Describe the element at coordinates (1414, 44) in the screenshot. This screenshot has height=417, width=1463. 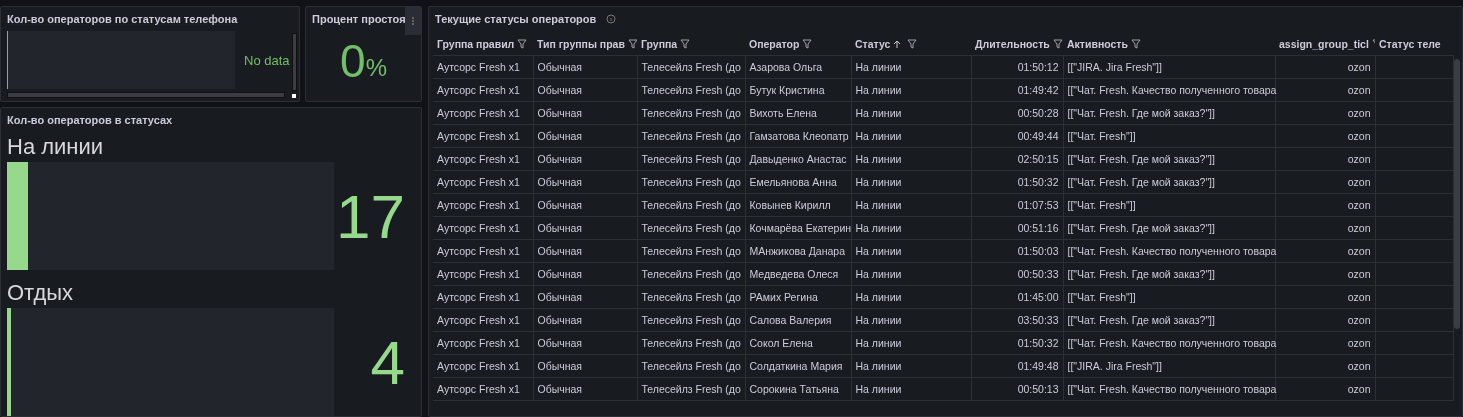
I see `column-header: Статус теле` at that location.